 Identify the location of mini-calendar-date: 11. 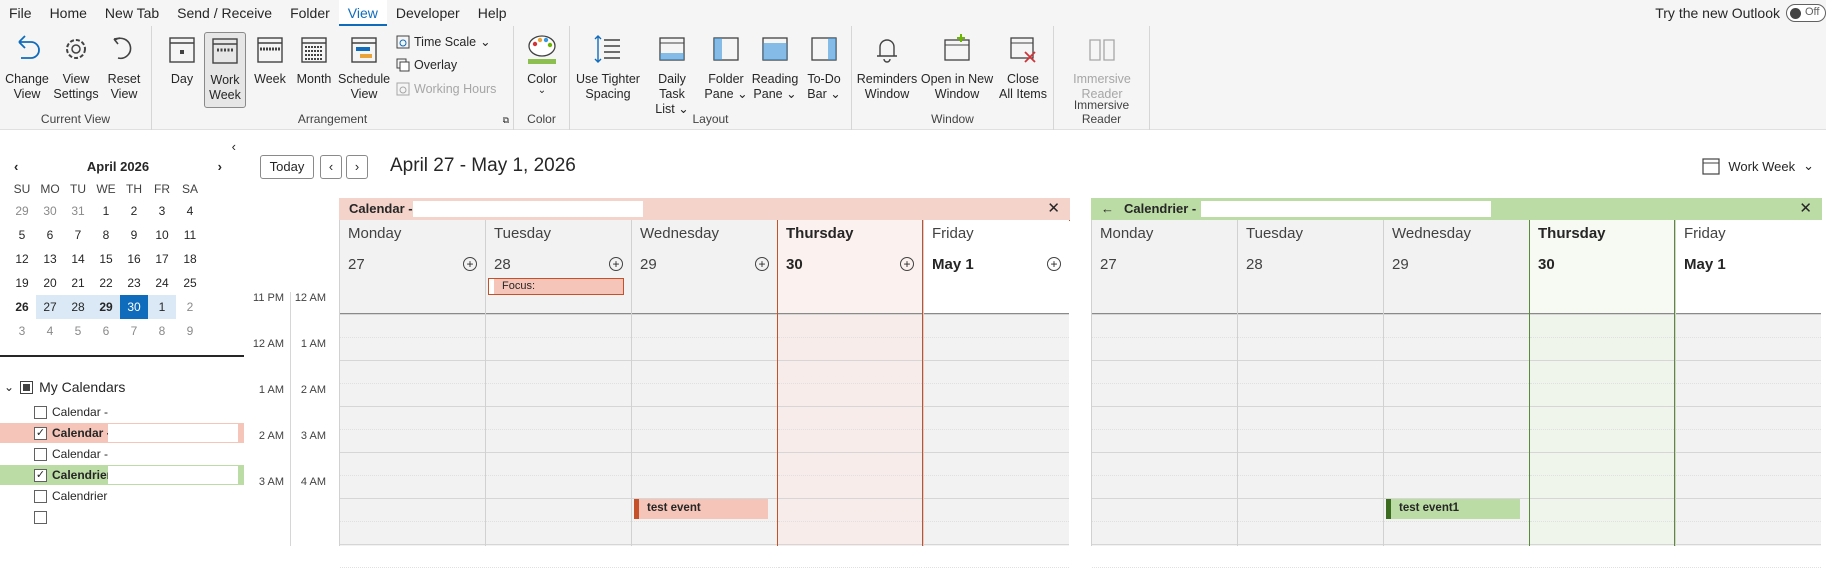
(190, 235).